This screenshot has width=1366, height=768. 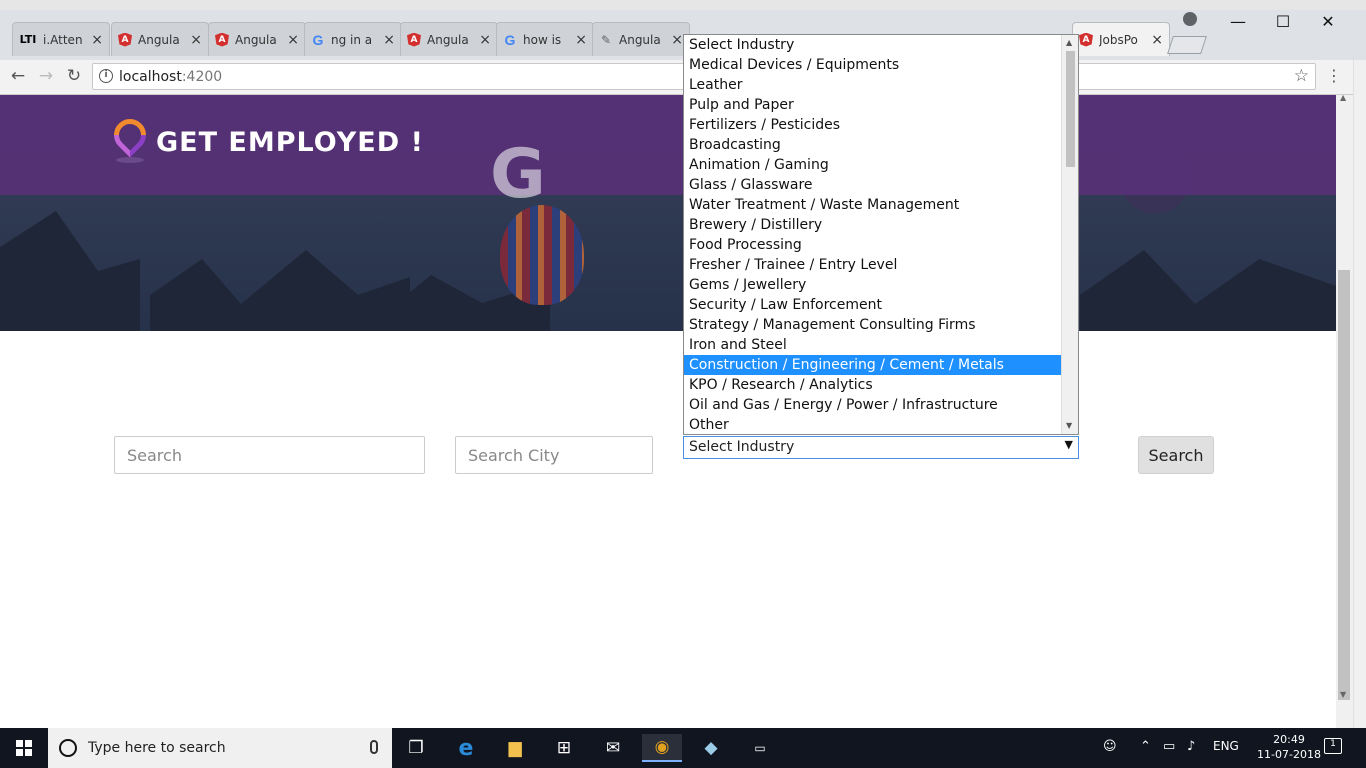 I want to click on city-search-input: Search City, so click(x=554, y=455).